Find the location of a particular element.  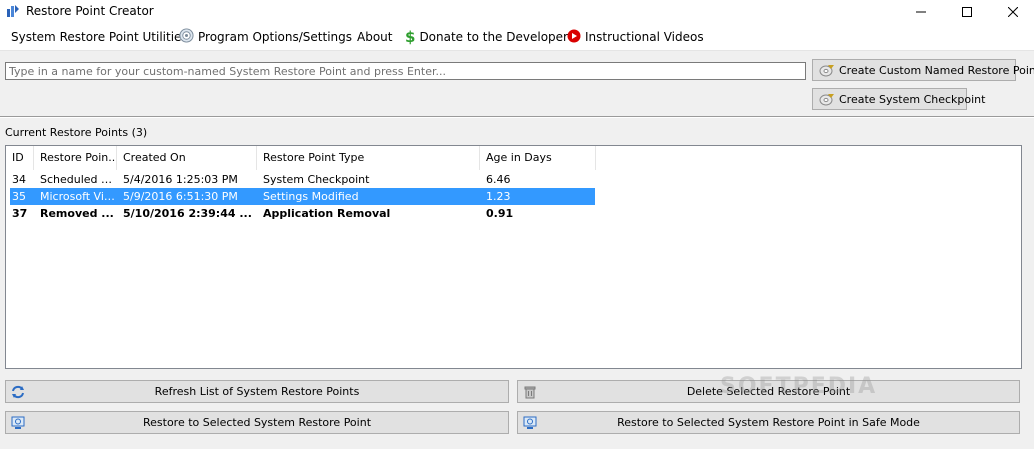

app-icon is located at coordinates (13, 11).